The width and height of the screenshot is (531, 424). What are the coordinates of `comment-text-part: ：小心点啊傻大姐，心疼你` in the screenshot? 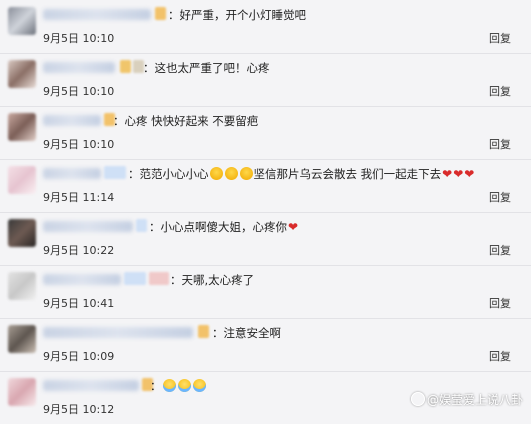 It's located at (218, 227).